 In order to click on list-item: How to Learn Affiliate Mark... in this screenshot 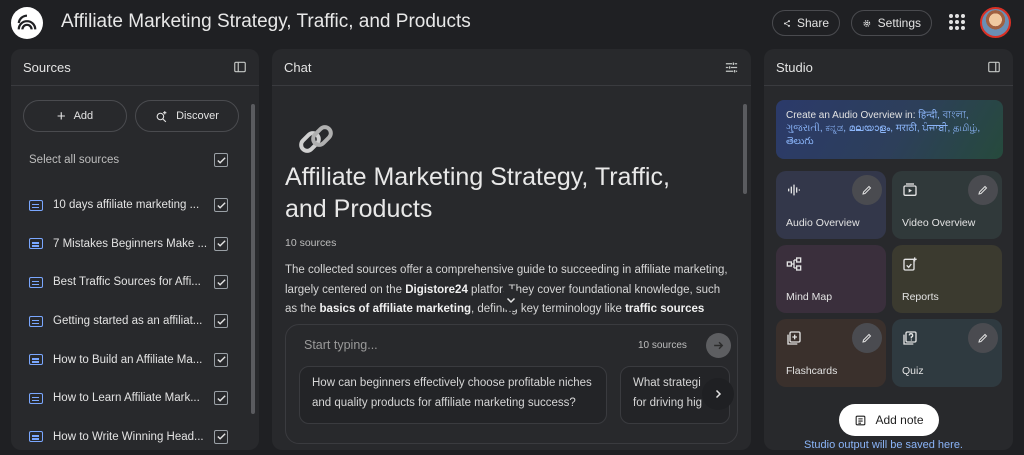, I will do `click(128, 398)`.